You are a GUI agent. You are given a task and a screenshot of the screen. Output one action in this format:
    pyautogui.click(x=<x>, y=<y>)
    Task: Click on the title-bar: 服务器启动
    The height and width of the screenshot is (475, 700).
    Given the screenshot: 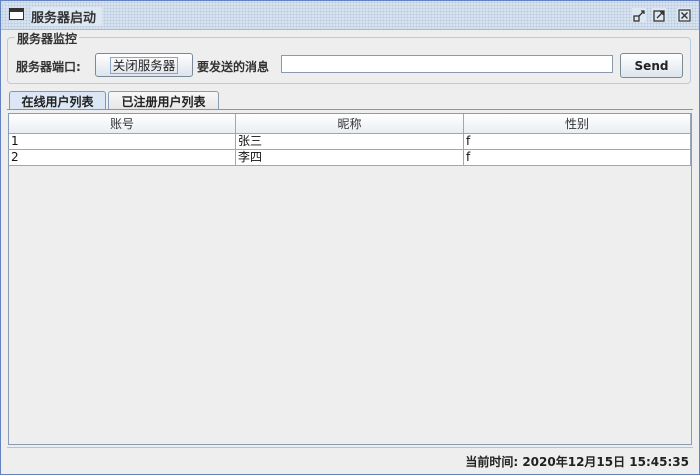 What is the action you would take?
    pyautogui.click(x=350, y=15)
    